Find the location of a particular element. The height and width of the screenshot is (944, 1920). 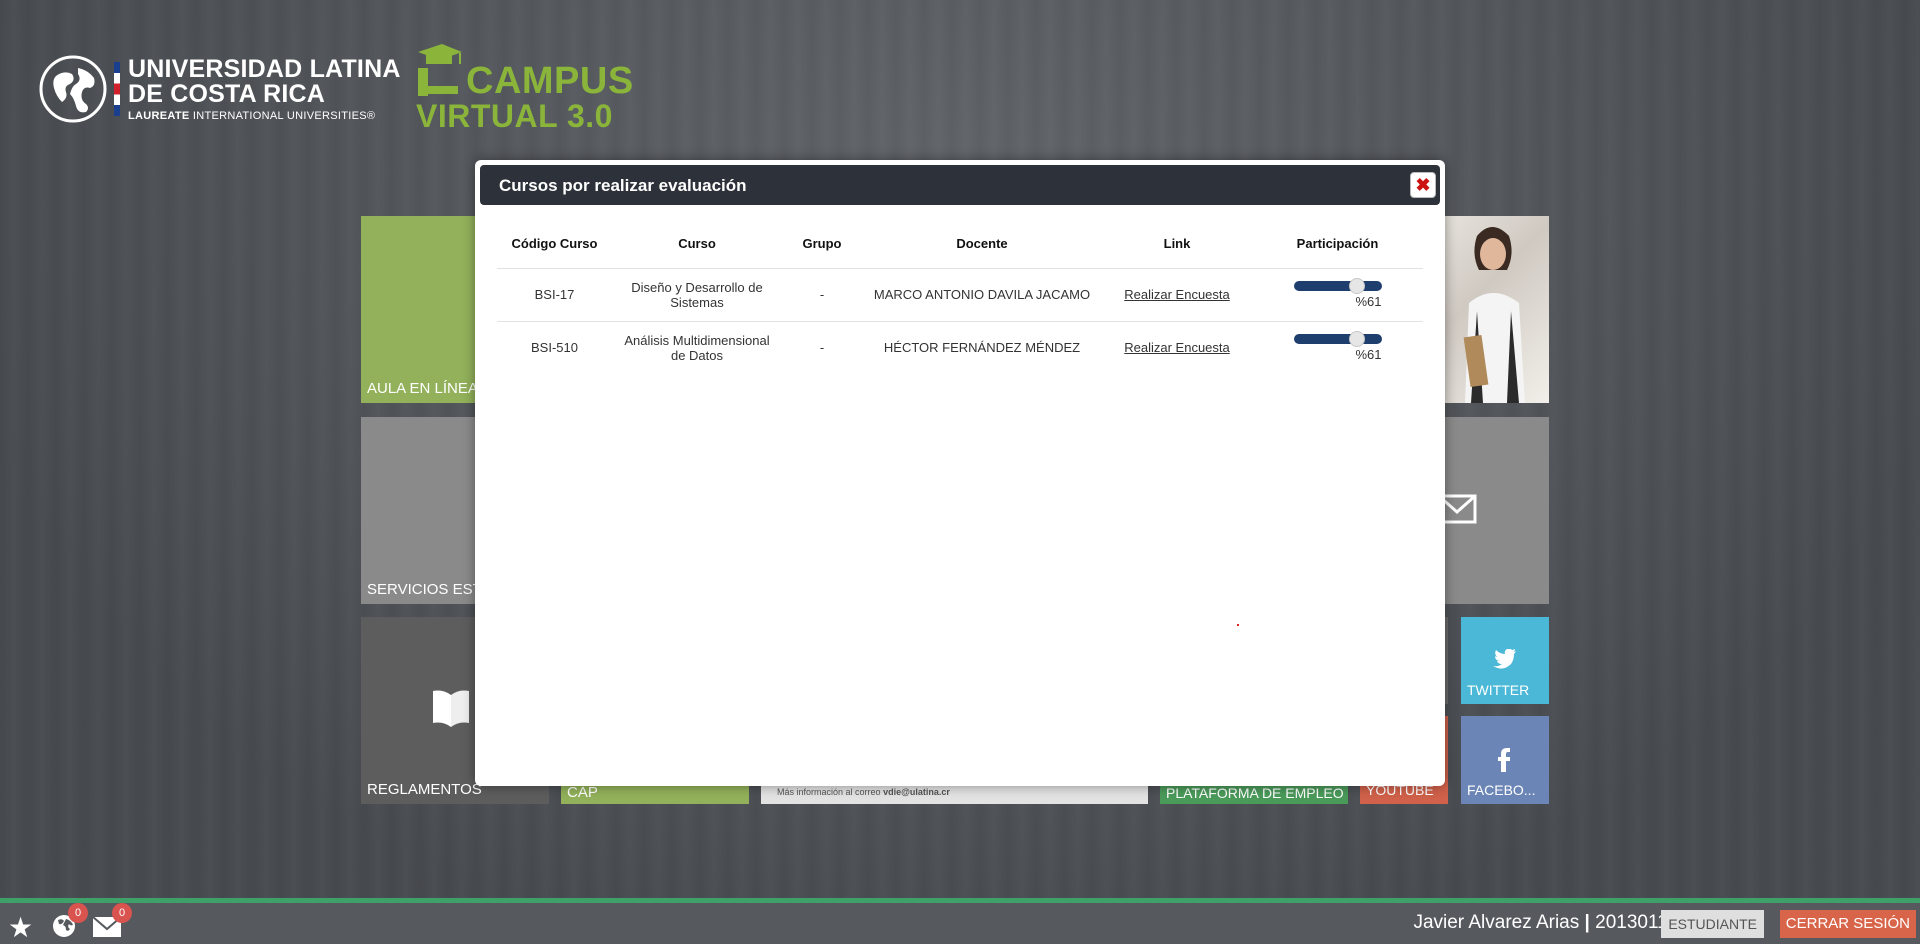

tile-student-photo is located at coordinates (1493, 309).